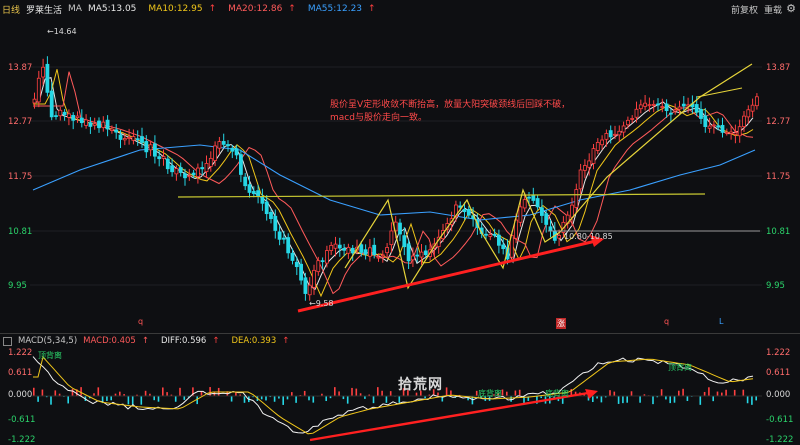  I want to click on price-axis-right-3: 10.81, so click(778, 232).